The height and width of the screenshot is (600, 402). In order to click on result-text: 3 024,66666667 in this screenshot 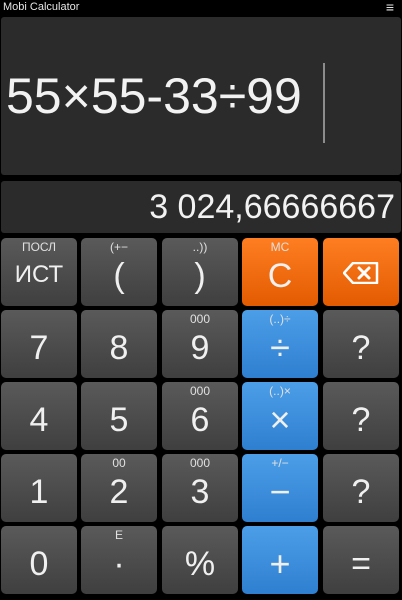, I will do `click(272, 207)`.